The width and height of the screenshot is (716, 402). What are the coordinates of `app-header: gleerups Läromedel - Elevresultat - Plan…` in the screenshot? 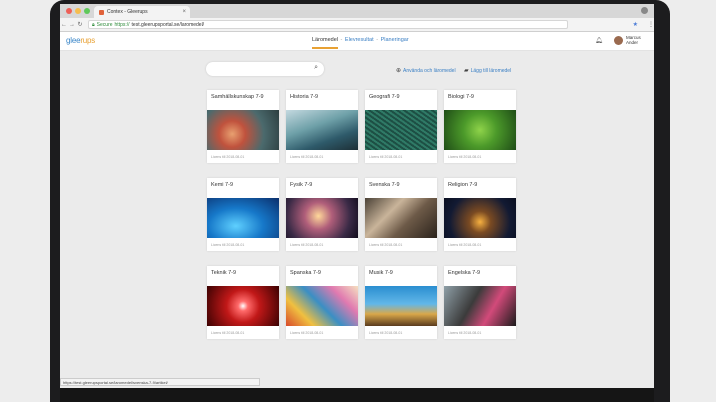 It's located at (357, 41).